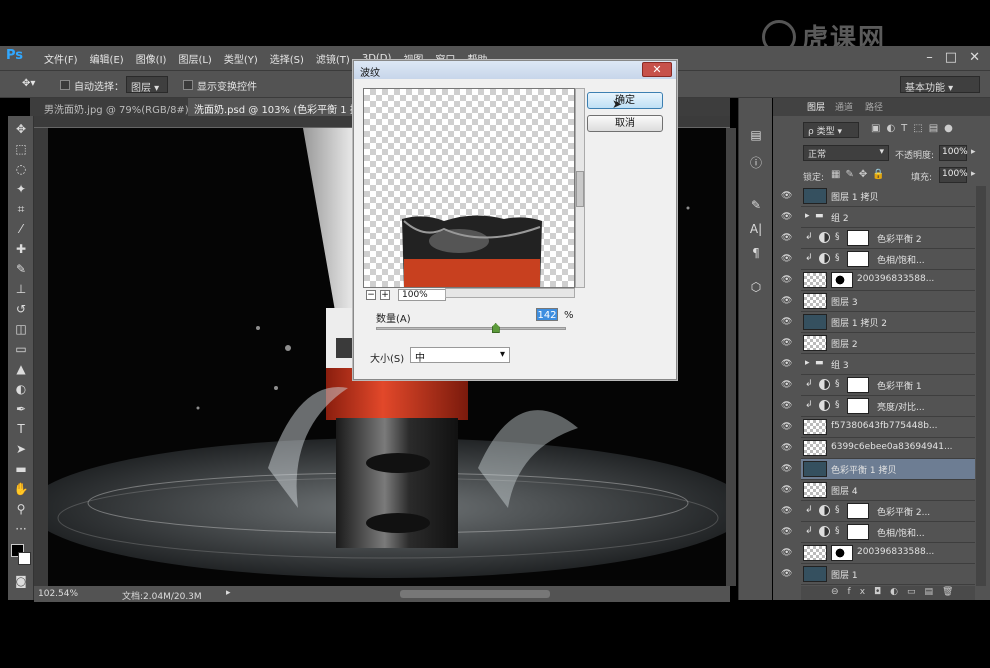  I want to click on opacity-arrow-icon: ▸, so click(973, 152).